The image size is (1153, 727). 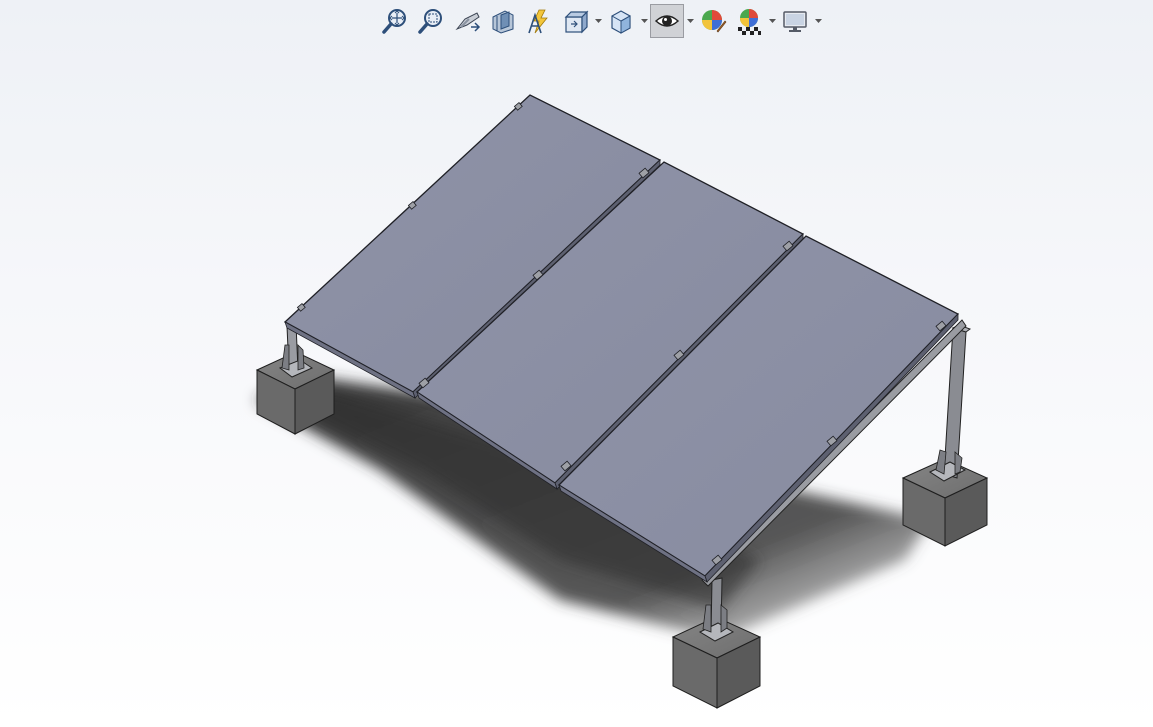 I want to click on section-view-button, so click(x=503, y=21).